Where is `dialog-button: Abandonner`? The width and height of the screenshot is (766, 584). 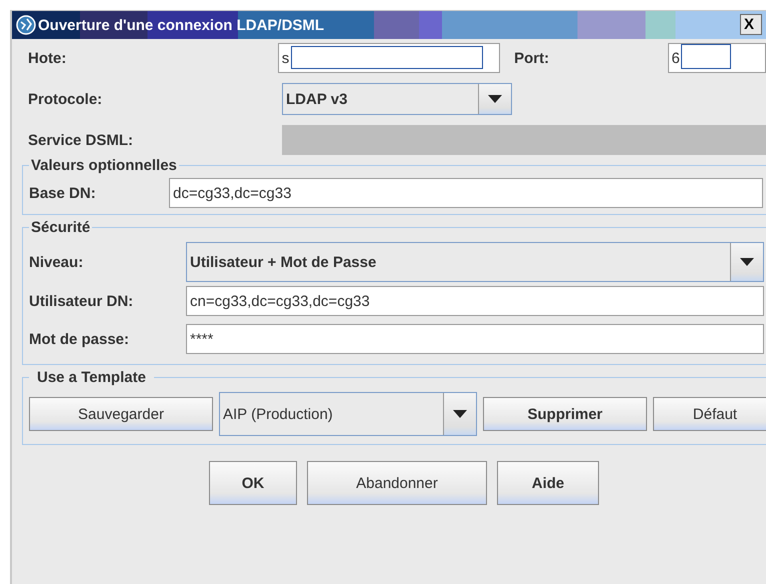
dialog-button: Abandonner is located at coordinates (397, 483).